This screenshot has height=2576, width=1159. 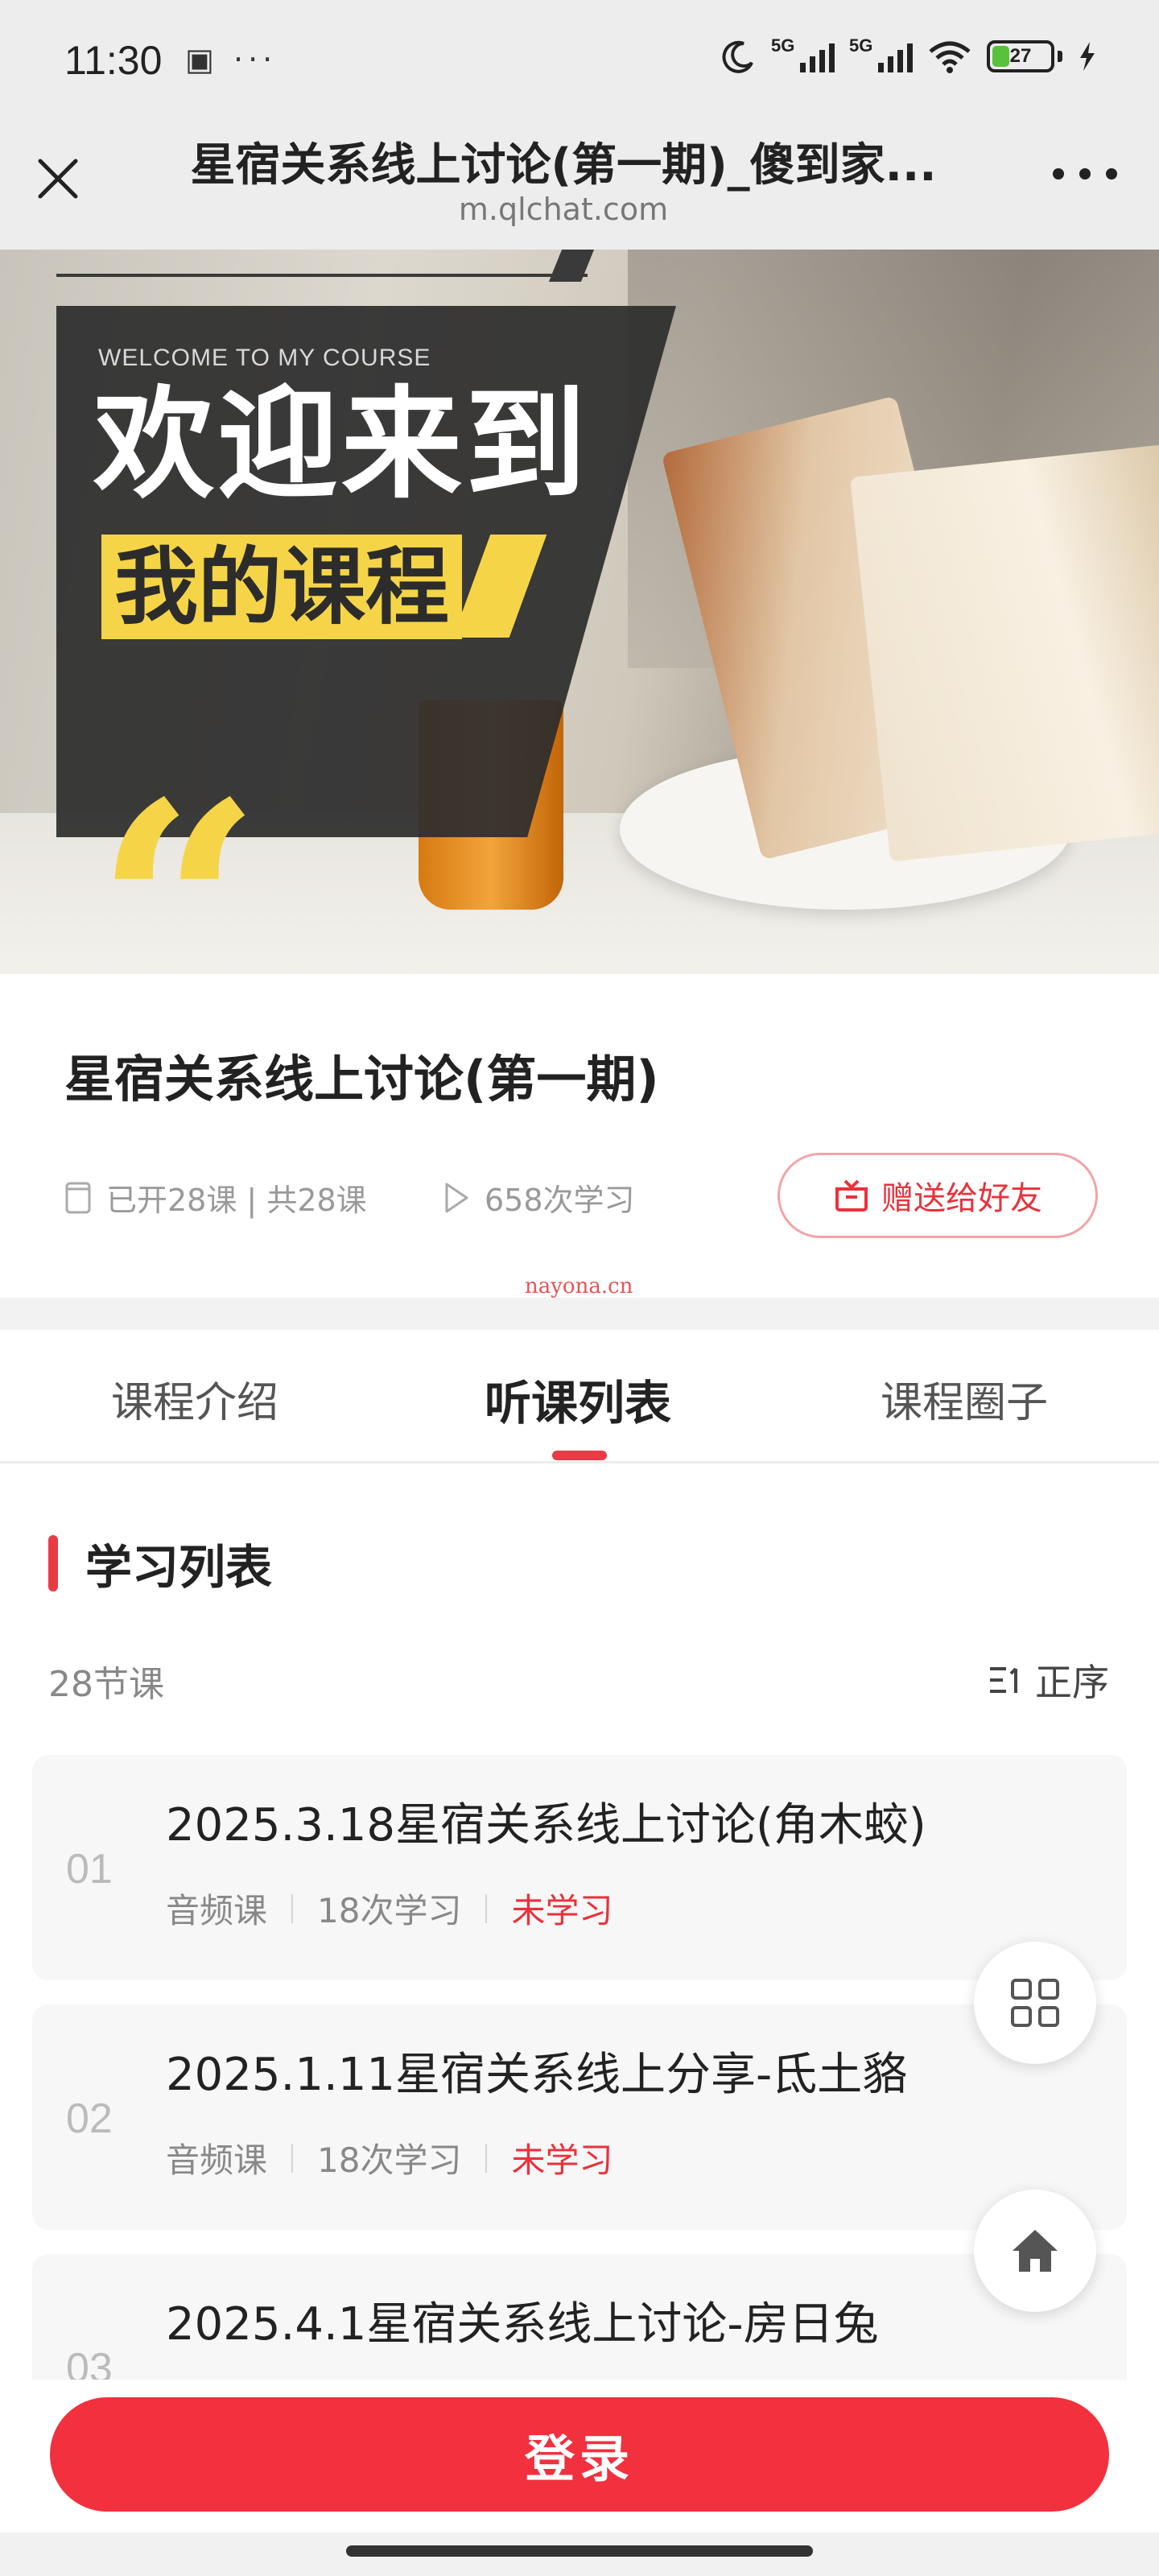 What do you see at coordinates (579, 2117) in the screenshot?
I see `lesson-item: 02 2025.1.11星宿关系线上分享-氐土貉 音频课 18次学习 未学习` at bounding box center [579, 2117].